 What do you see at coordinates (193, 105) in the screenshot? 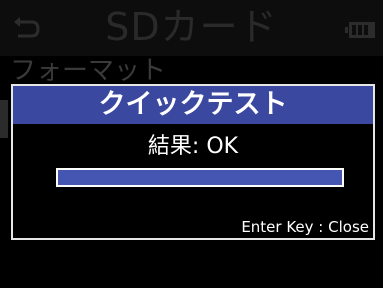
I see `dialog-title: クイックテスト` at bounding box center [193, 105].